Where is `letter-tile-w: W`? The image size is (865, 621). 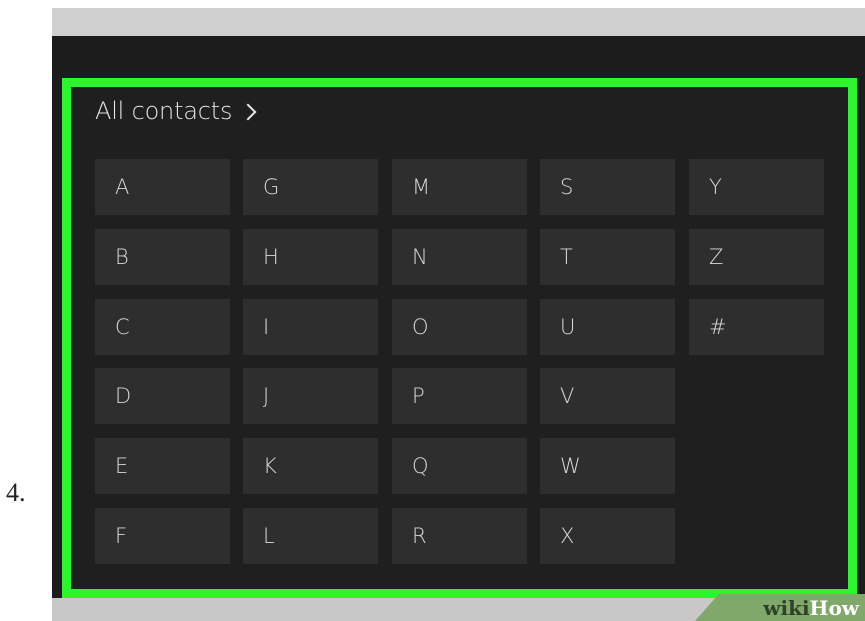 letter-tile-w: W is located at coordinates (607, 466).